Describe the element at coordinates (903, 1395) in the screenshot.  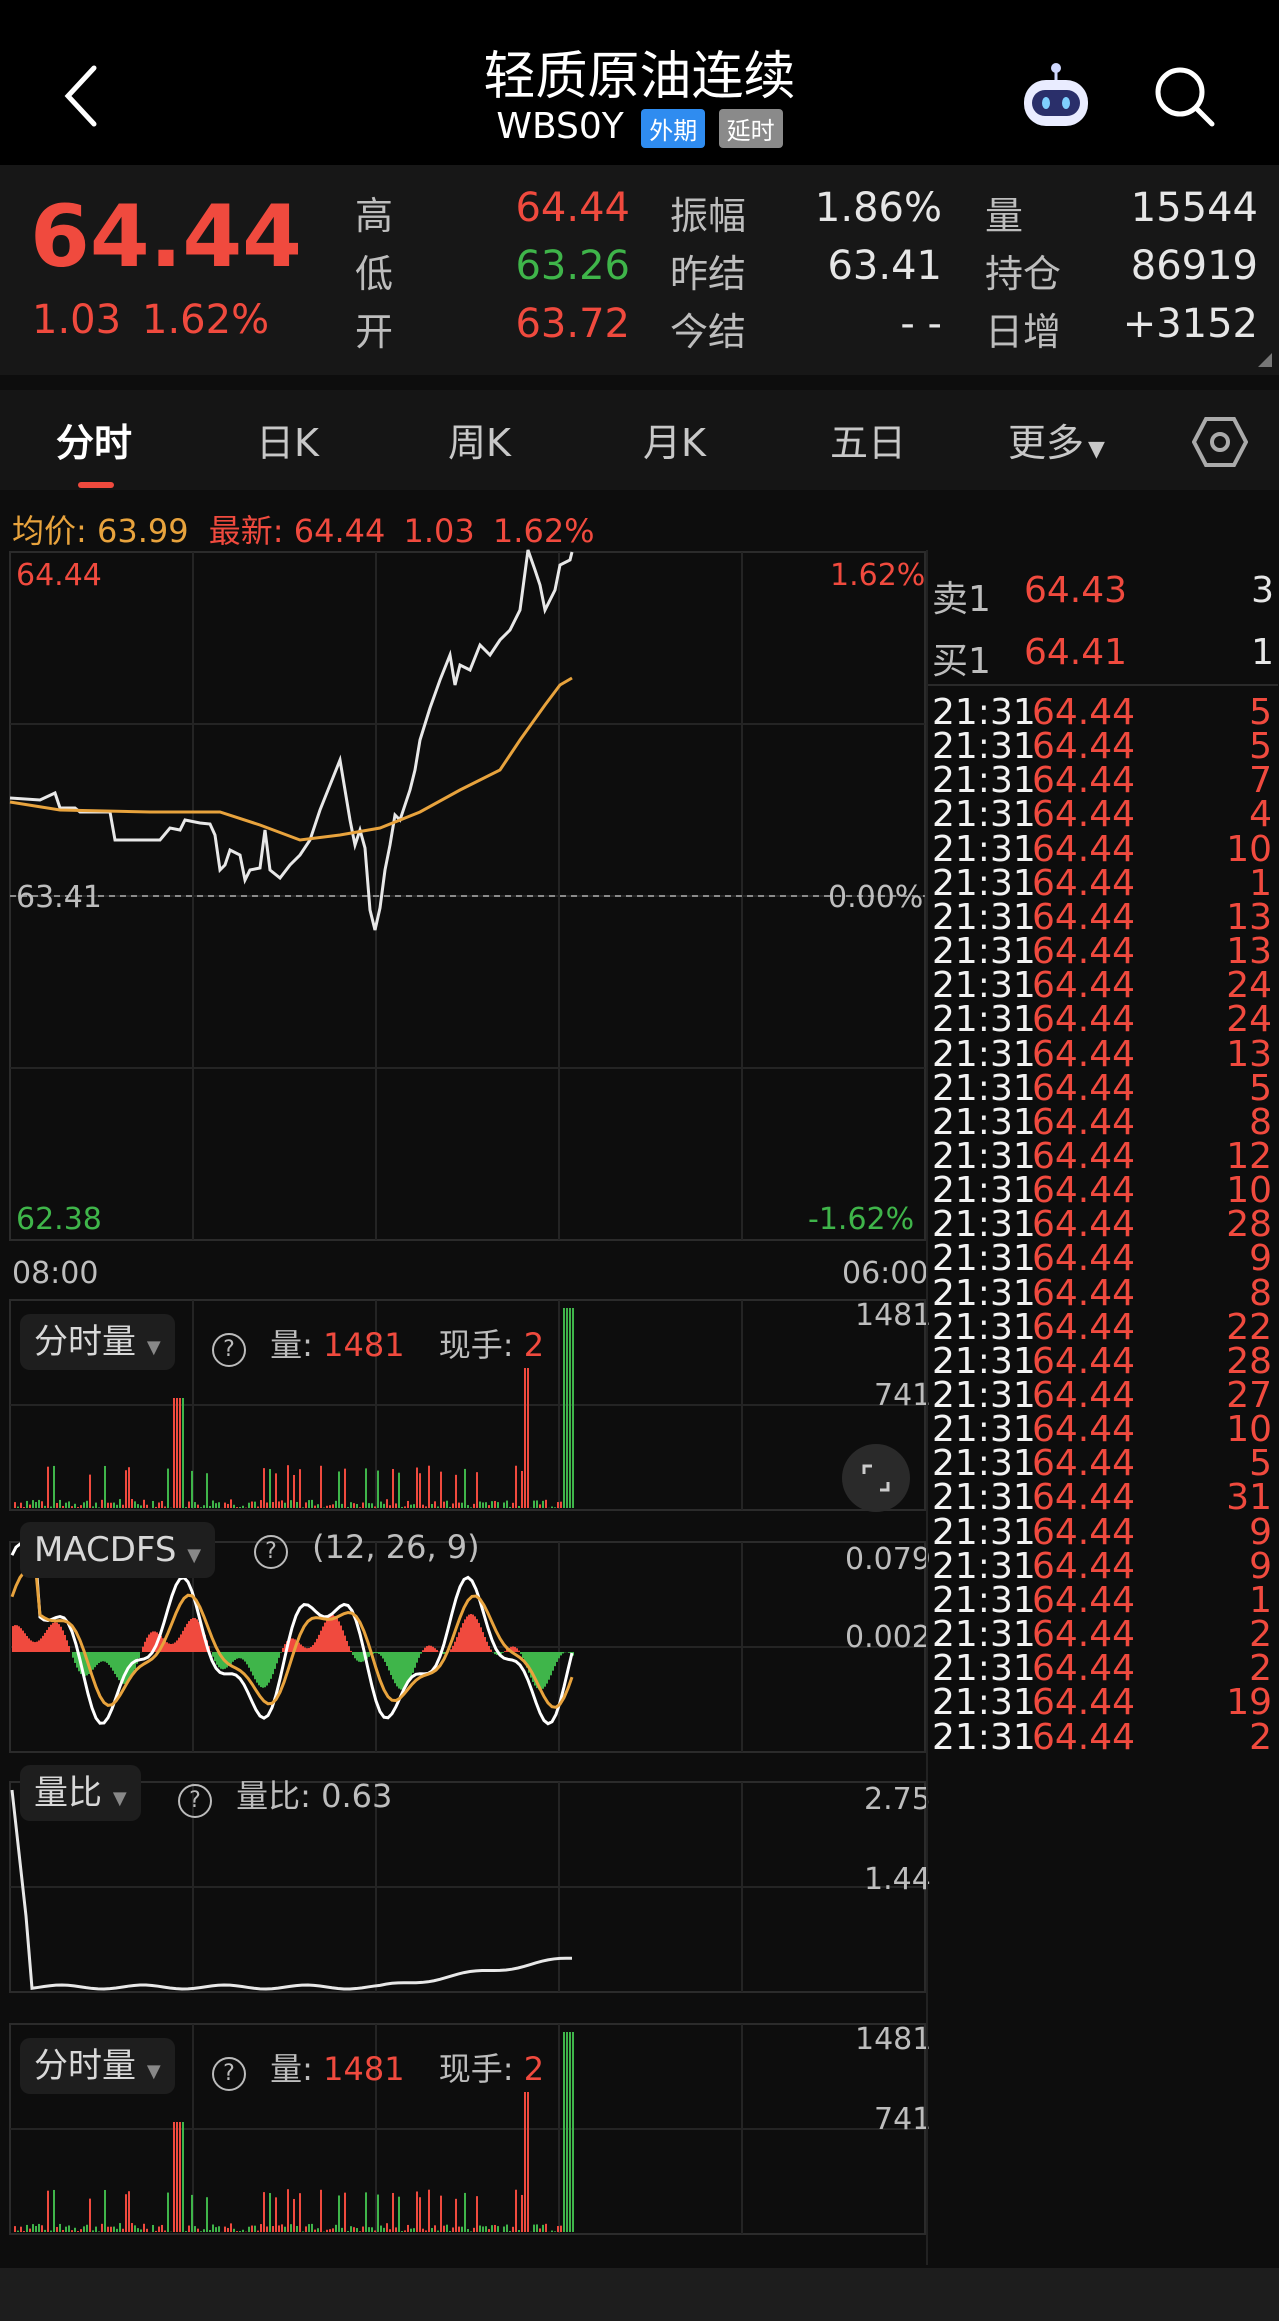
I see `vol-panel-1-mid: 741` at that location.